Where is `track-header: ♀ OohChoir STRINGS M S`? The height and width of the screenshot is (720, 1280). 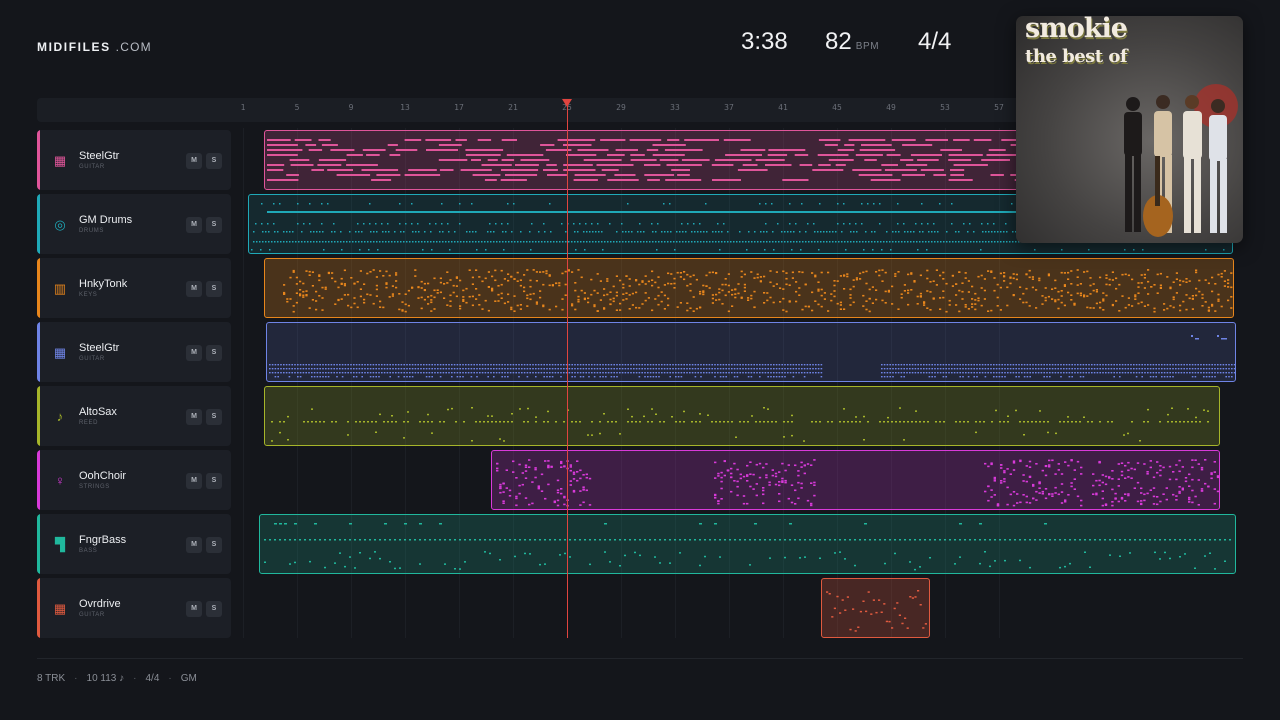
track-header: ♀ OohChoir STRINGS M S is located at coordinates (134, 480).